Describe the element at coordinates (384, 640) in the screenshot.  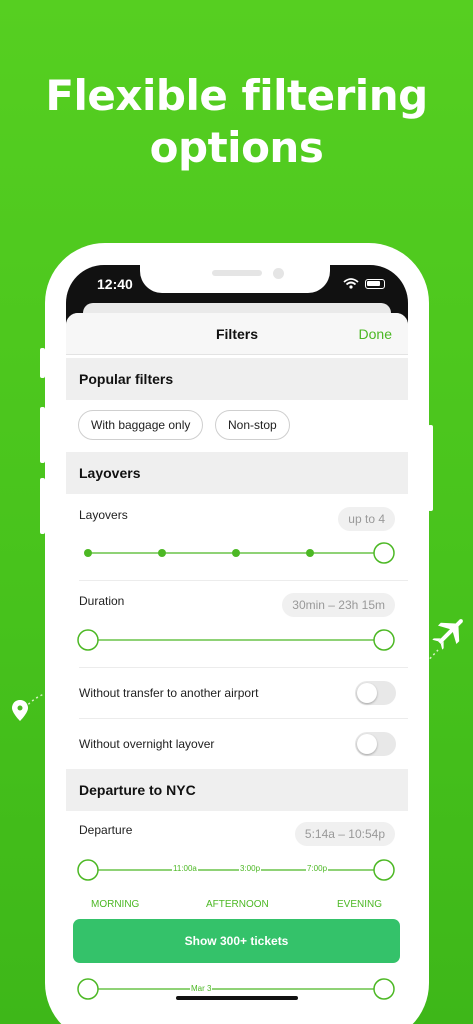
I see `duration-slider-max-handle` at that location.